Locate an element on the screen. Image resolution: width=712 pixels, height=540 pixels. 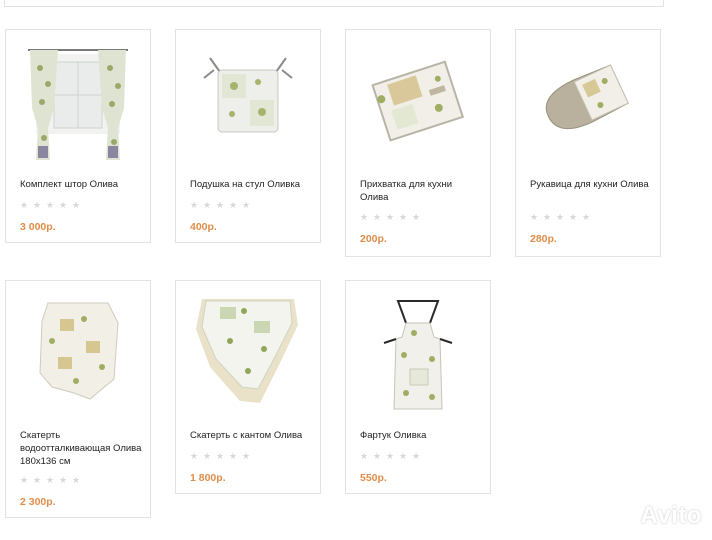
product-card: Комплект штор Олива ★ ★ ★ ★ ★ 3 000р. is located at coordinates (78, 136).